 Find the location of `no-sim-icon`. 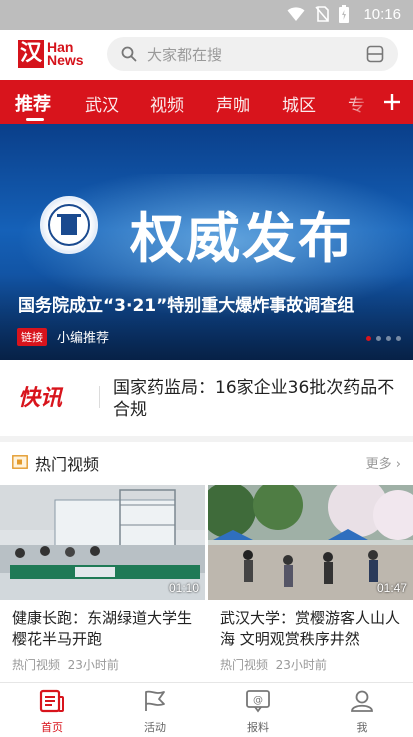

no-sim-icon is located at coordinates (322, 14).